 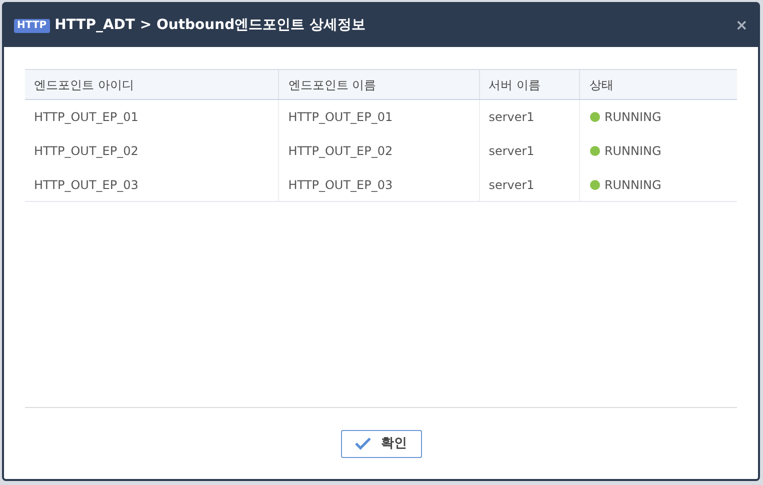 I want to click on column-header: 엔드포인트 아이디, so click(x=84, y=85).